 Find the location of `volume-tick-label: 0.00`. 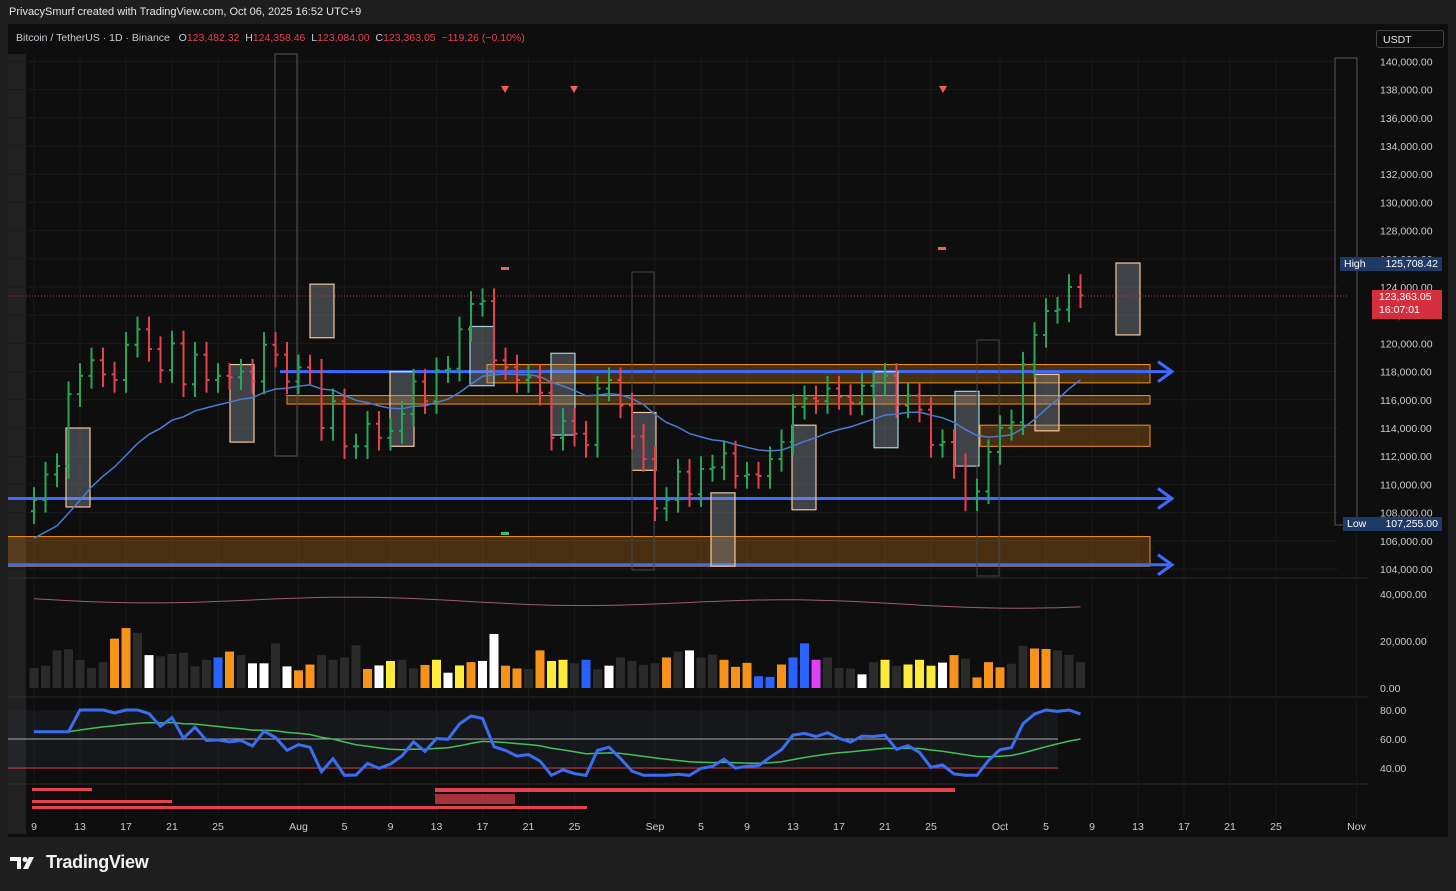

volume-tick-label: 0.00 is located at coordinates (1390, 689).